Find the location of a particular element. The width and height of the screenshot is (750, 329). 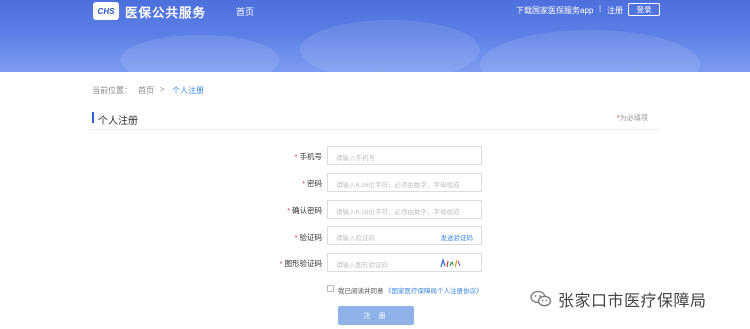

password-field-box is located at coordinates (404, 183).